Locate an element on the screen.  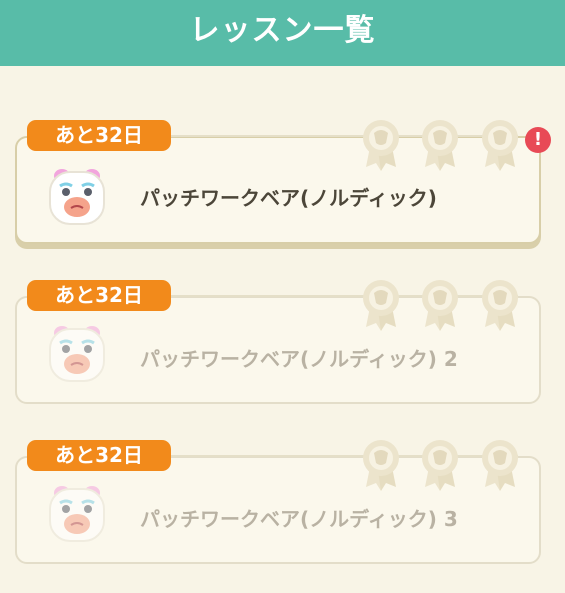
header-bar: レッスン一覧 is located at coordinates (282, 33).